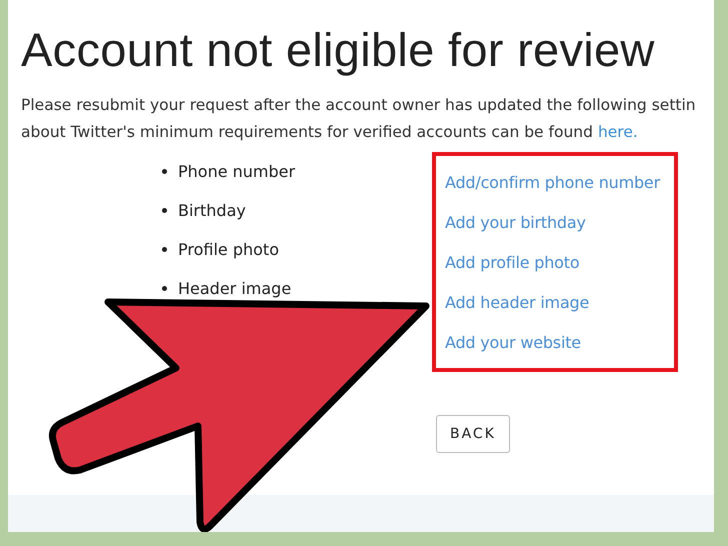  What do you see at coordinates (359, 105) in the screenshot?
I see `intro-text: Please resubmit your request after the account owner has updated the following settin` at bounding box center [359, 105].